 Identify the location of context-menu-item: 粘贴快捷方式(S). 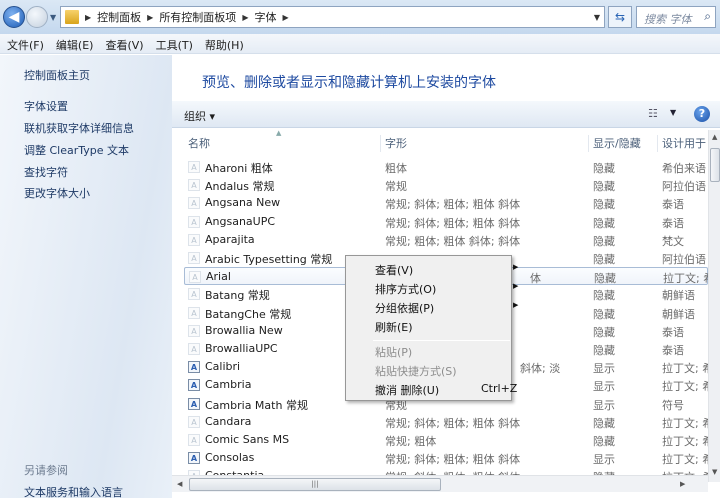
(416, 371).